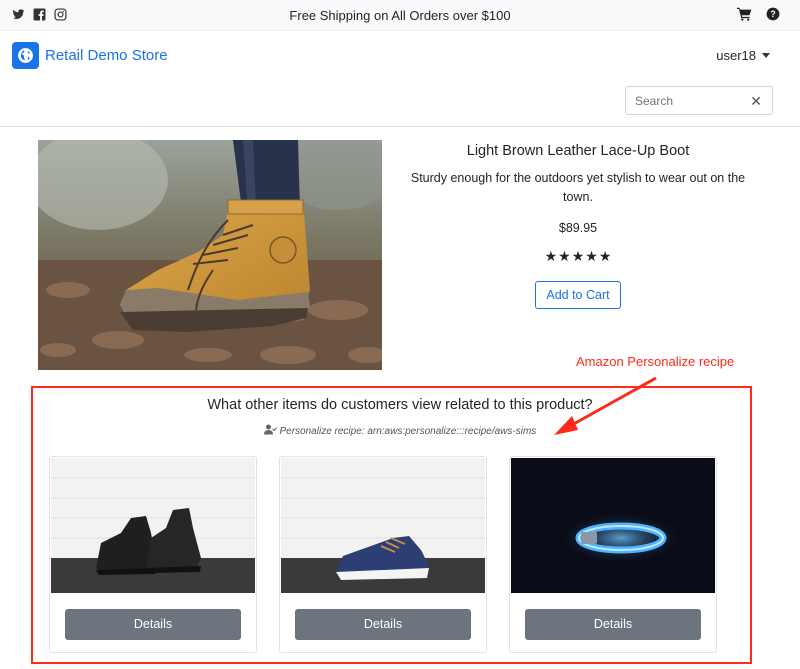 The width and height of the screenshot is (800, 669). What do you see at coordinates (756, 101) in the screenshot?
I see `close-icon: ✕` at bounding box center [756, 101].